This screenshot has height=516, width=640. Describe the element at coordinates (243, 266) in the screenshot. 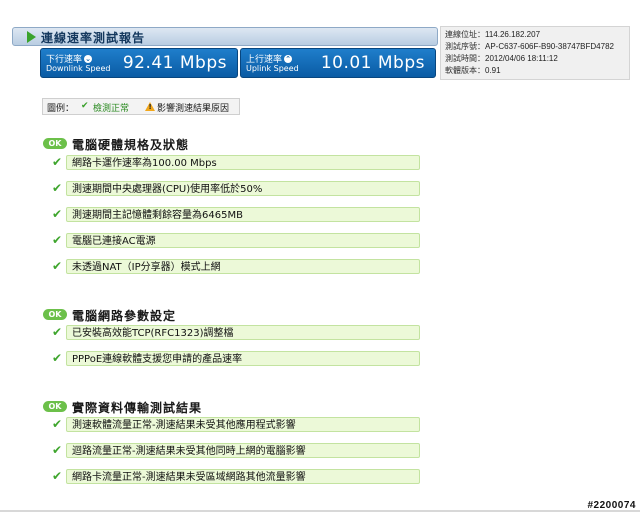

I see `result-item: 未透過NAT（IP分享器）模式上網` at that location.